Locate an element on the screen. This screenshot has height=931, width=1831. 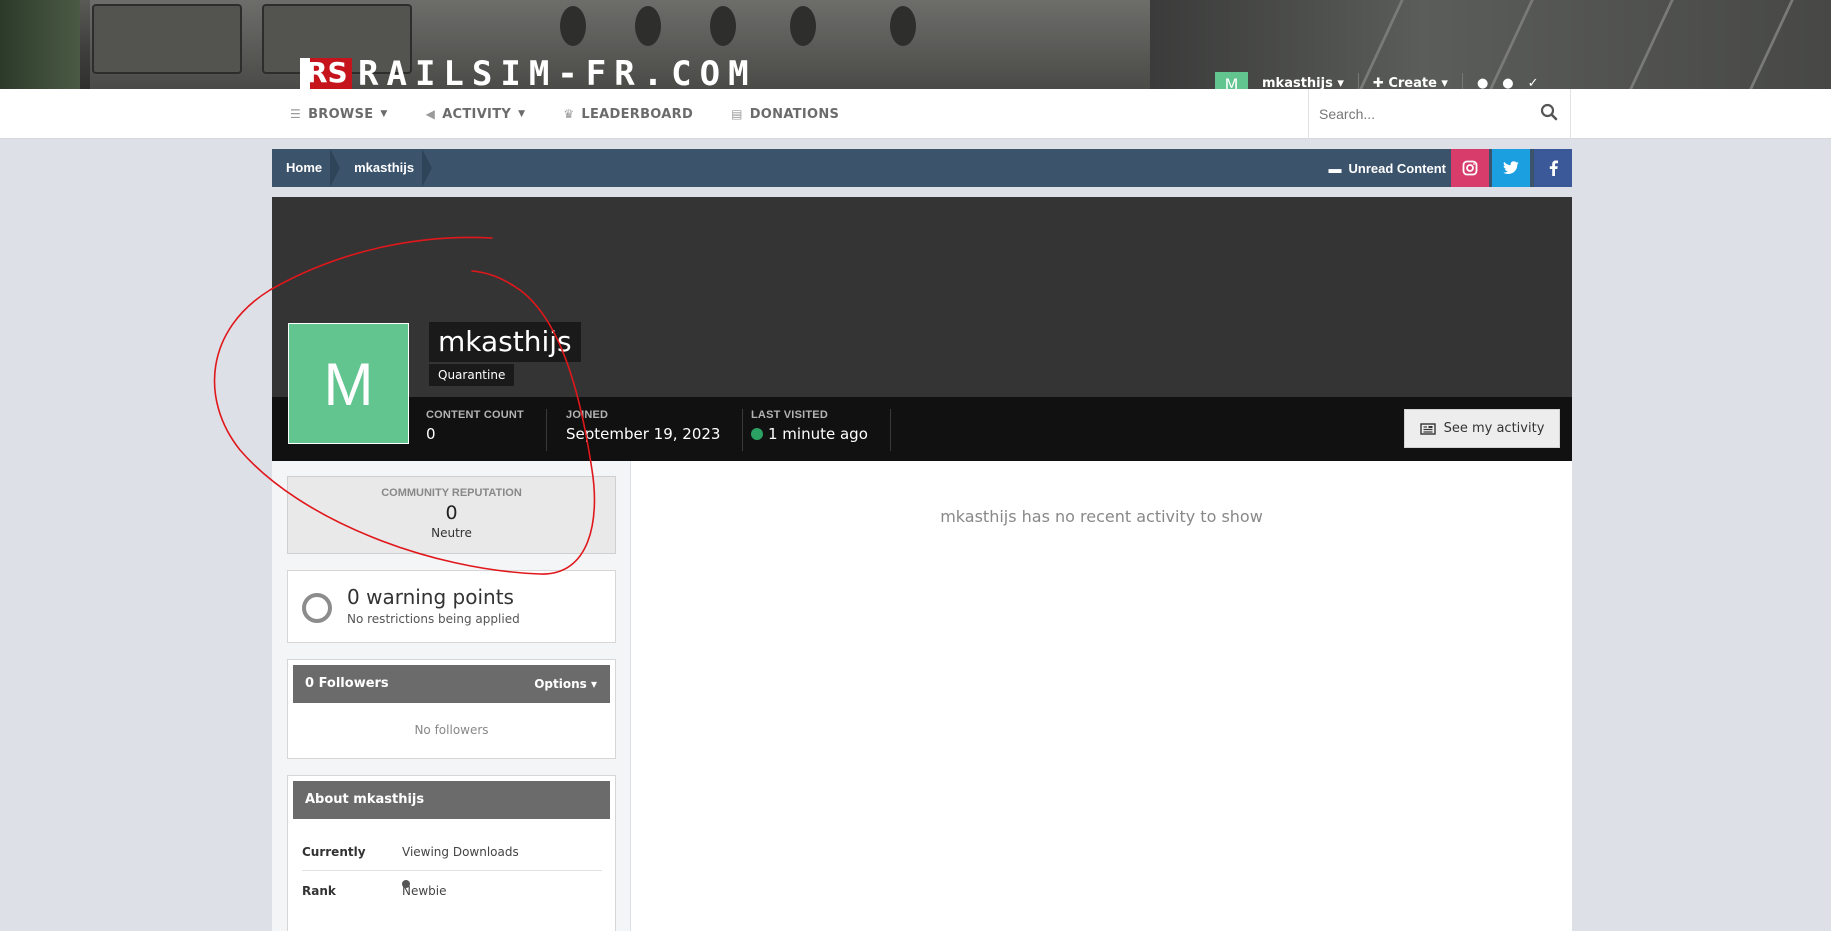
search-input is located at coordinates (1426, 114).